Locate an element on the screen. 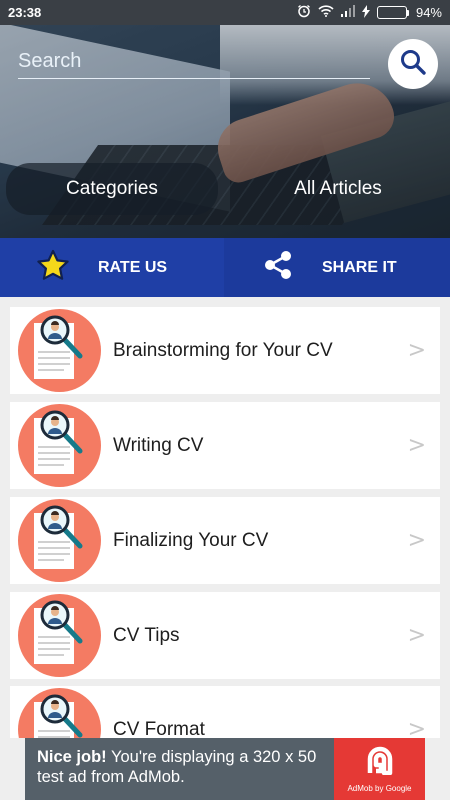 This screenshot has height=800, width=450. share-it-button: SHARE IT is located at coordinates (337, 267).